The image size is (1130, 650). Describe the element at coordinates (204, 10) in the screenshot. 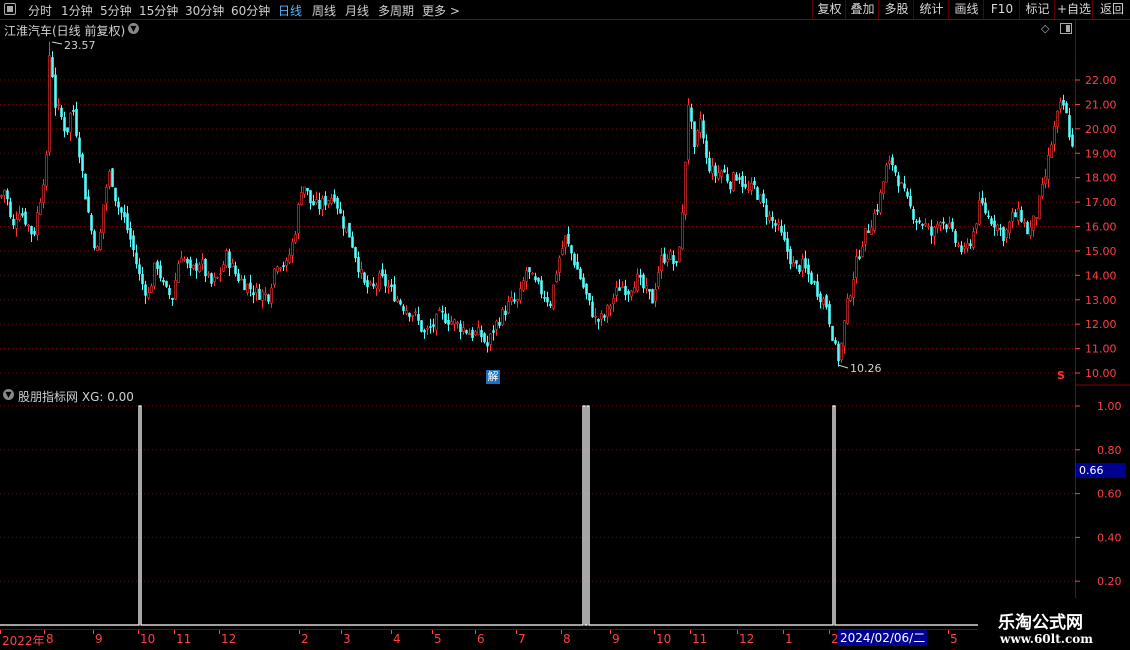

I see `tab-period-30min: 30分钟` at that location.